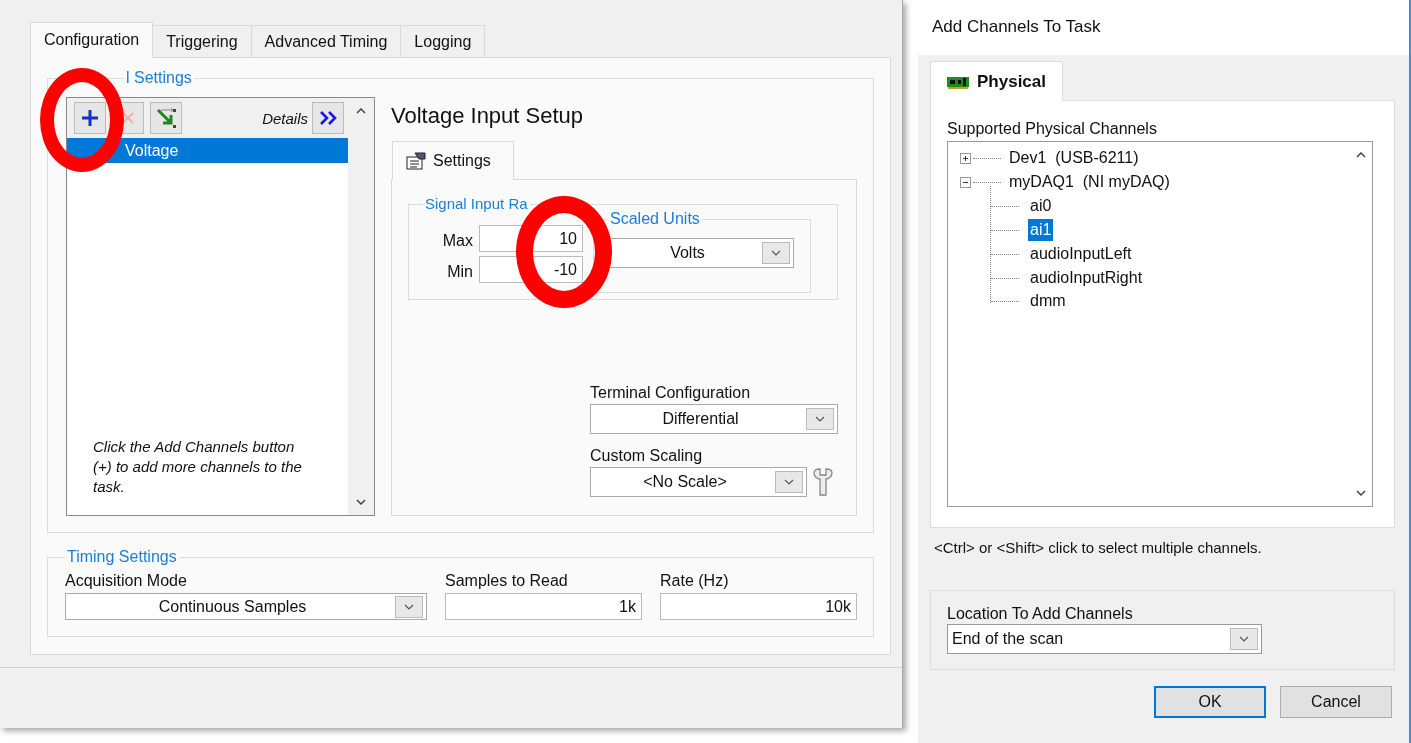 Image resolution: width=1411 pixels, height=743 pixels. I want to click on tree-item: myDAQ1 (NI myDAQ), so click(1089, 182).